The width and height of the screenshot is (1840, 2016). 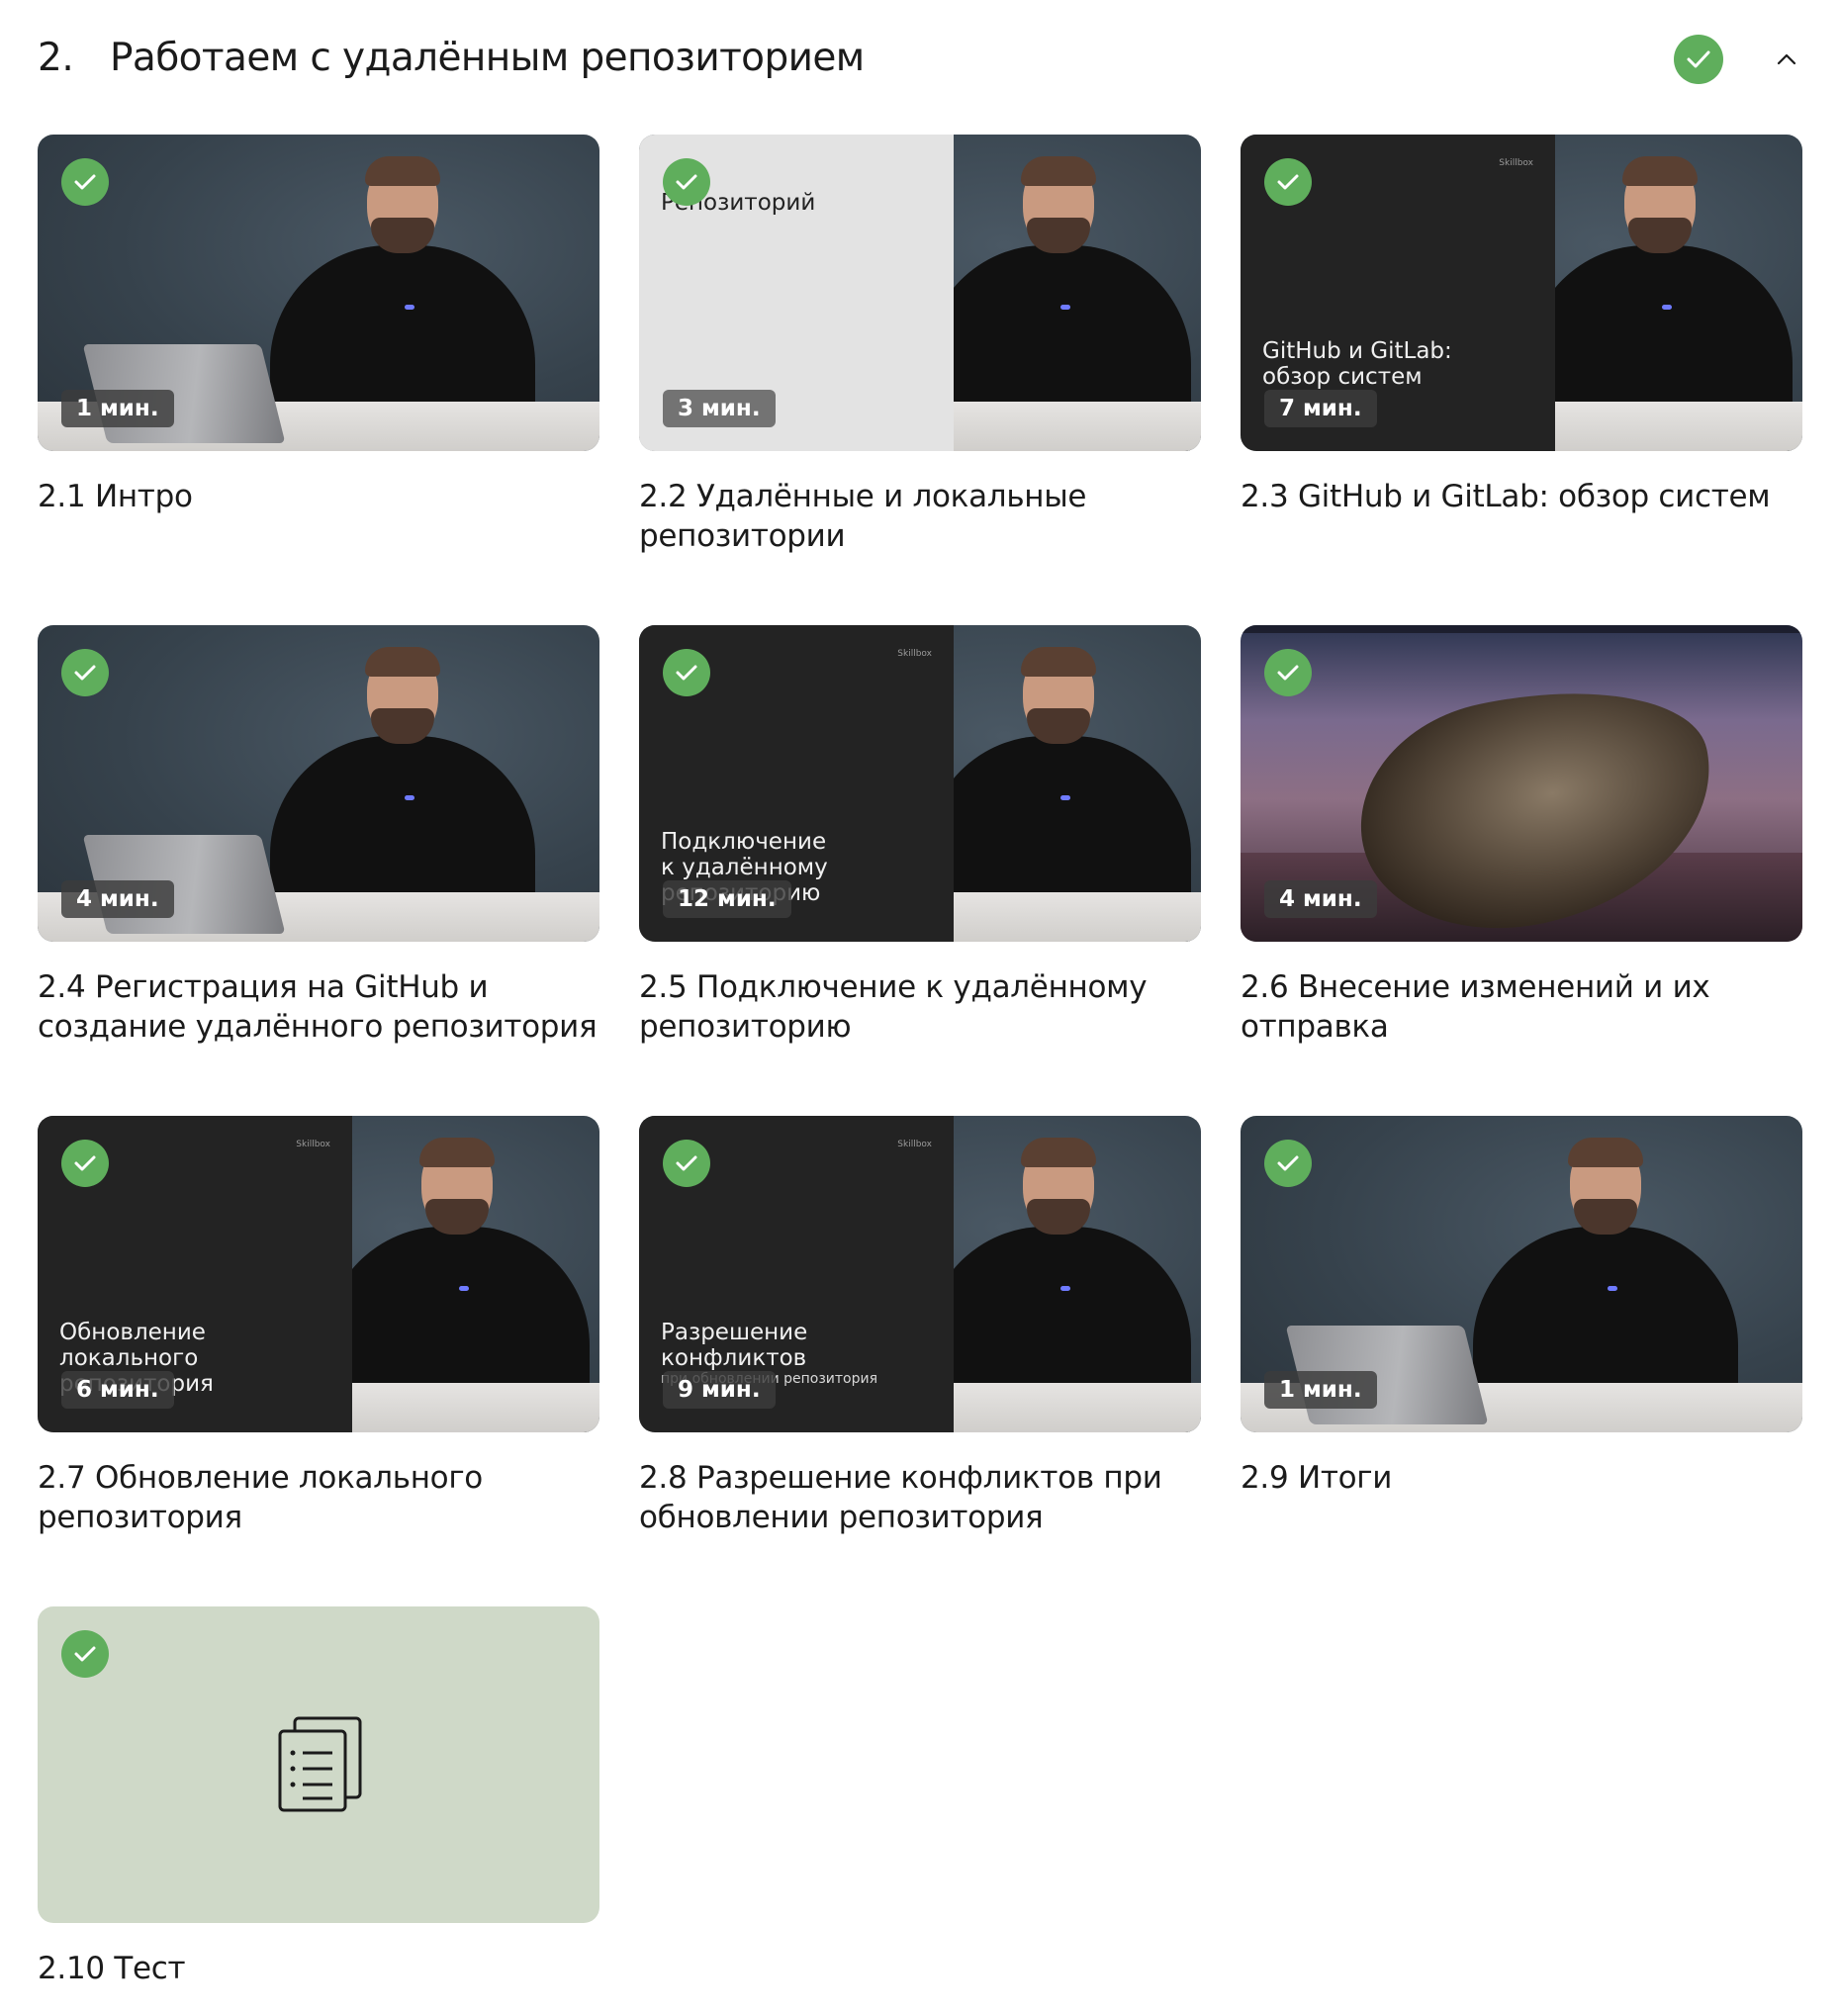 What do you see at coordinates (324, 496) in the screenshot?
I see `lesson-title: 2.1 Интро` at bounding box center [324, 496].